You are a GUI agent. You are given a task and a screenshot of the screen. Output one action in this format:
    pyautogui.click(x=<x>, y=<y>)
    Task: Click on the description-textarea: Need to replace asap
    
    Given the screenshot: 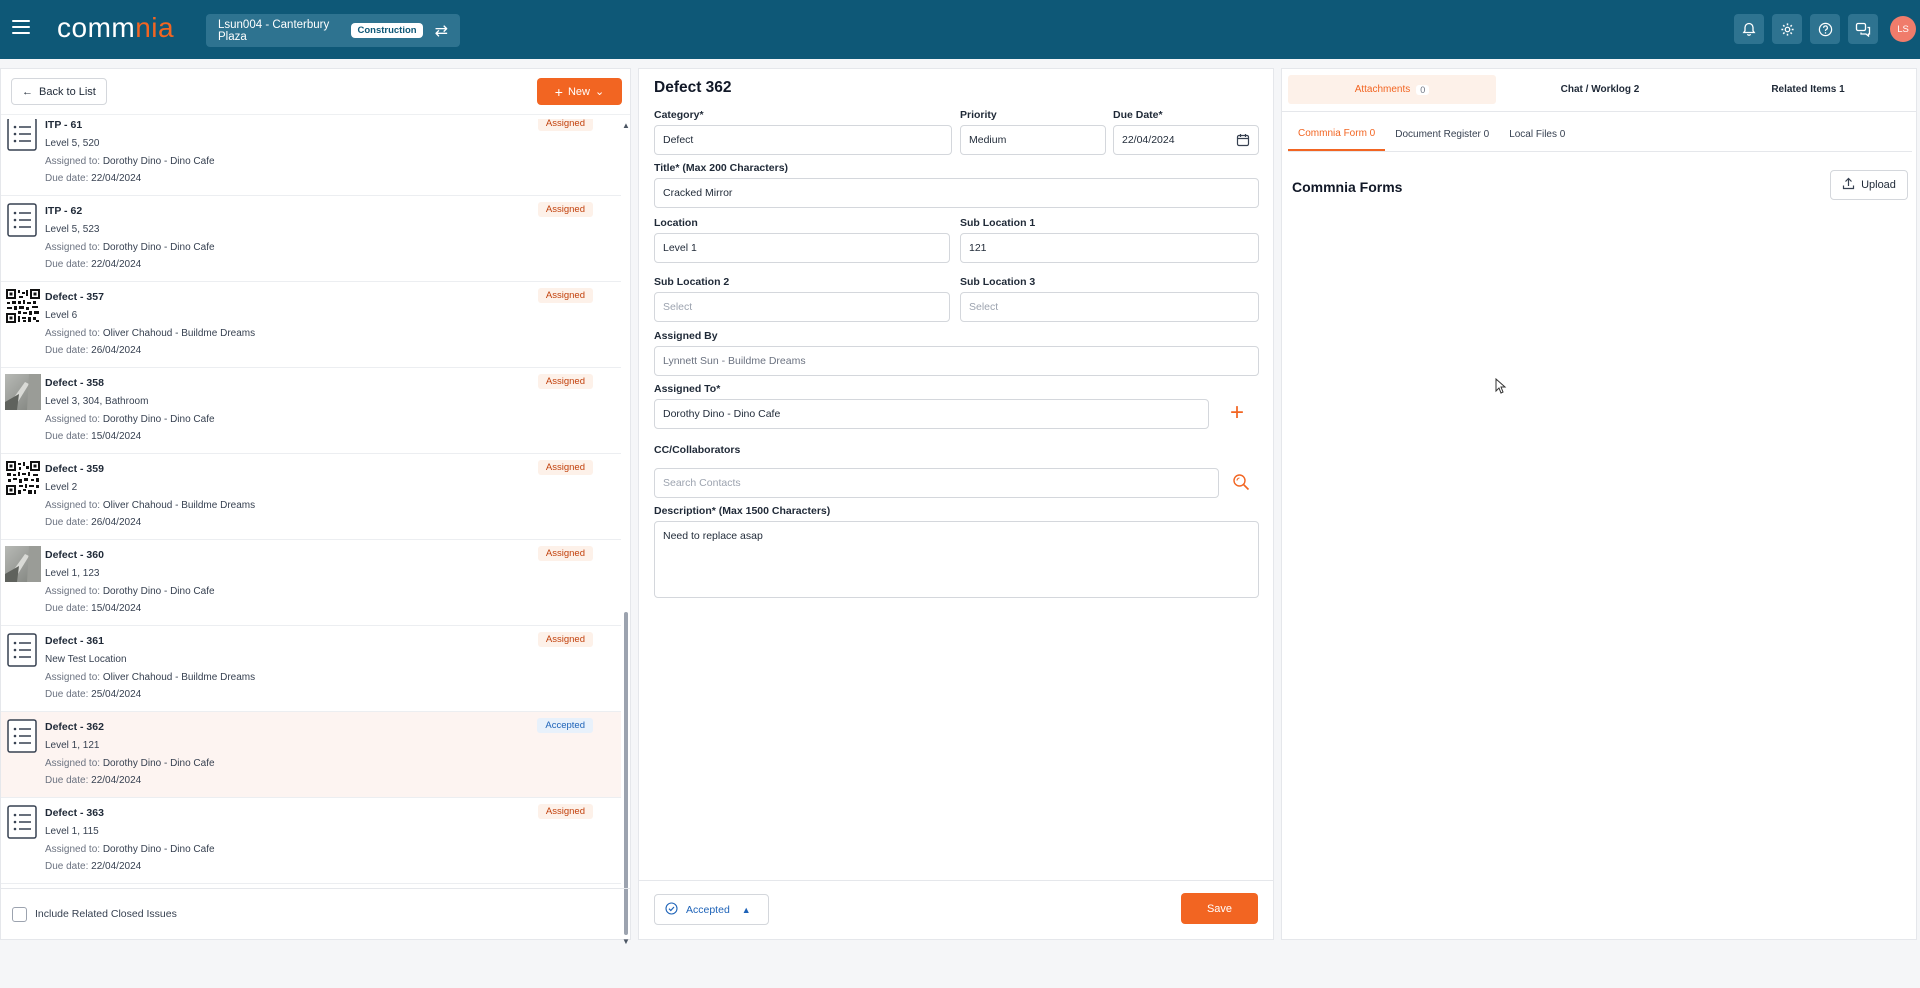 What is the action you would take?
    pyautogui.click(x=956, y=559)
    